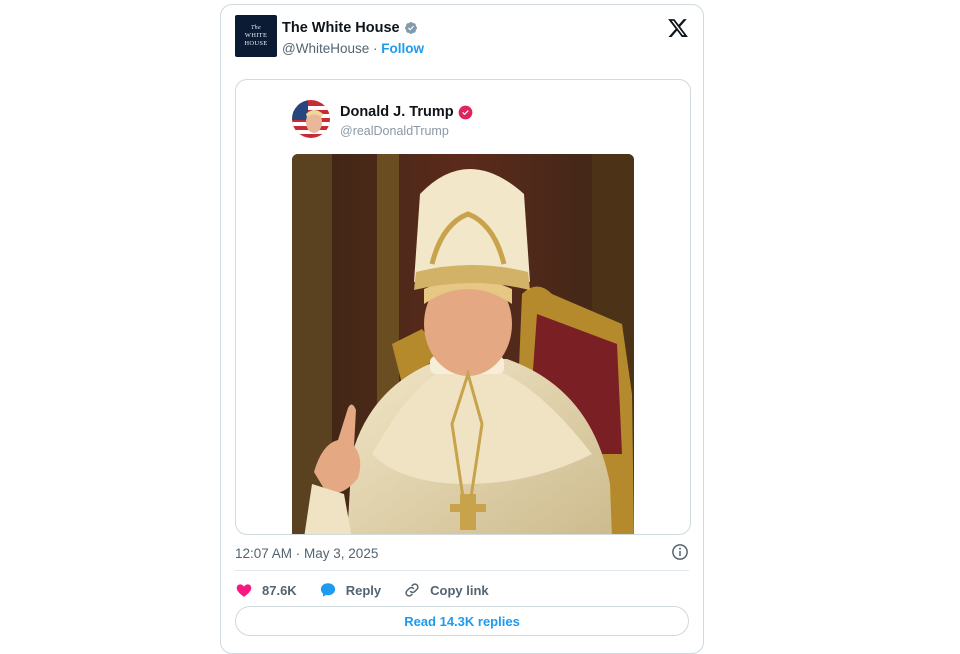 This screenshot has width=960, height=654. I want to click on logo-text-white: WHITE, so click(256, 35).